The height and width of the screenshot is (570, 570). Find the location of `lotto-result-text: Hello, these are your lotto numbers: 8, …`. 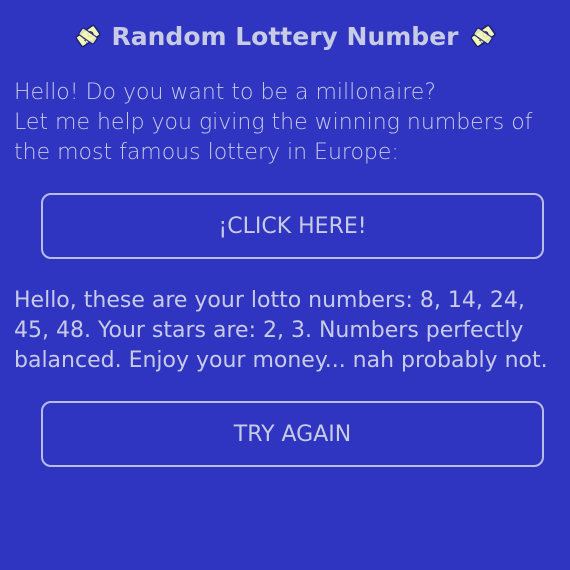

lotto-result-text: Hello, these are your lotto numbers: 8, … is located at coordinates (281, 330).